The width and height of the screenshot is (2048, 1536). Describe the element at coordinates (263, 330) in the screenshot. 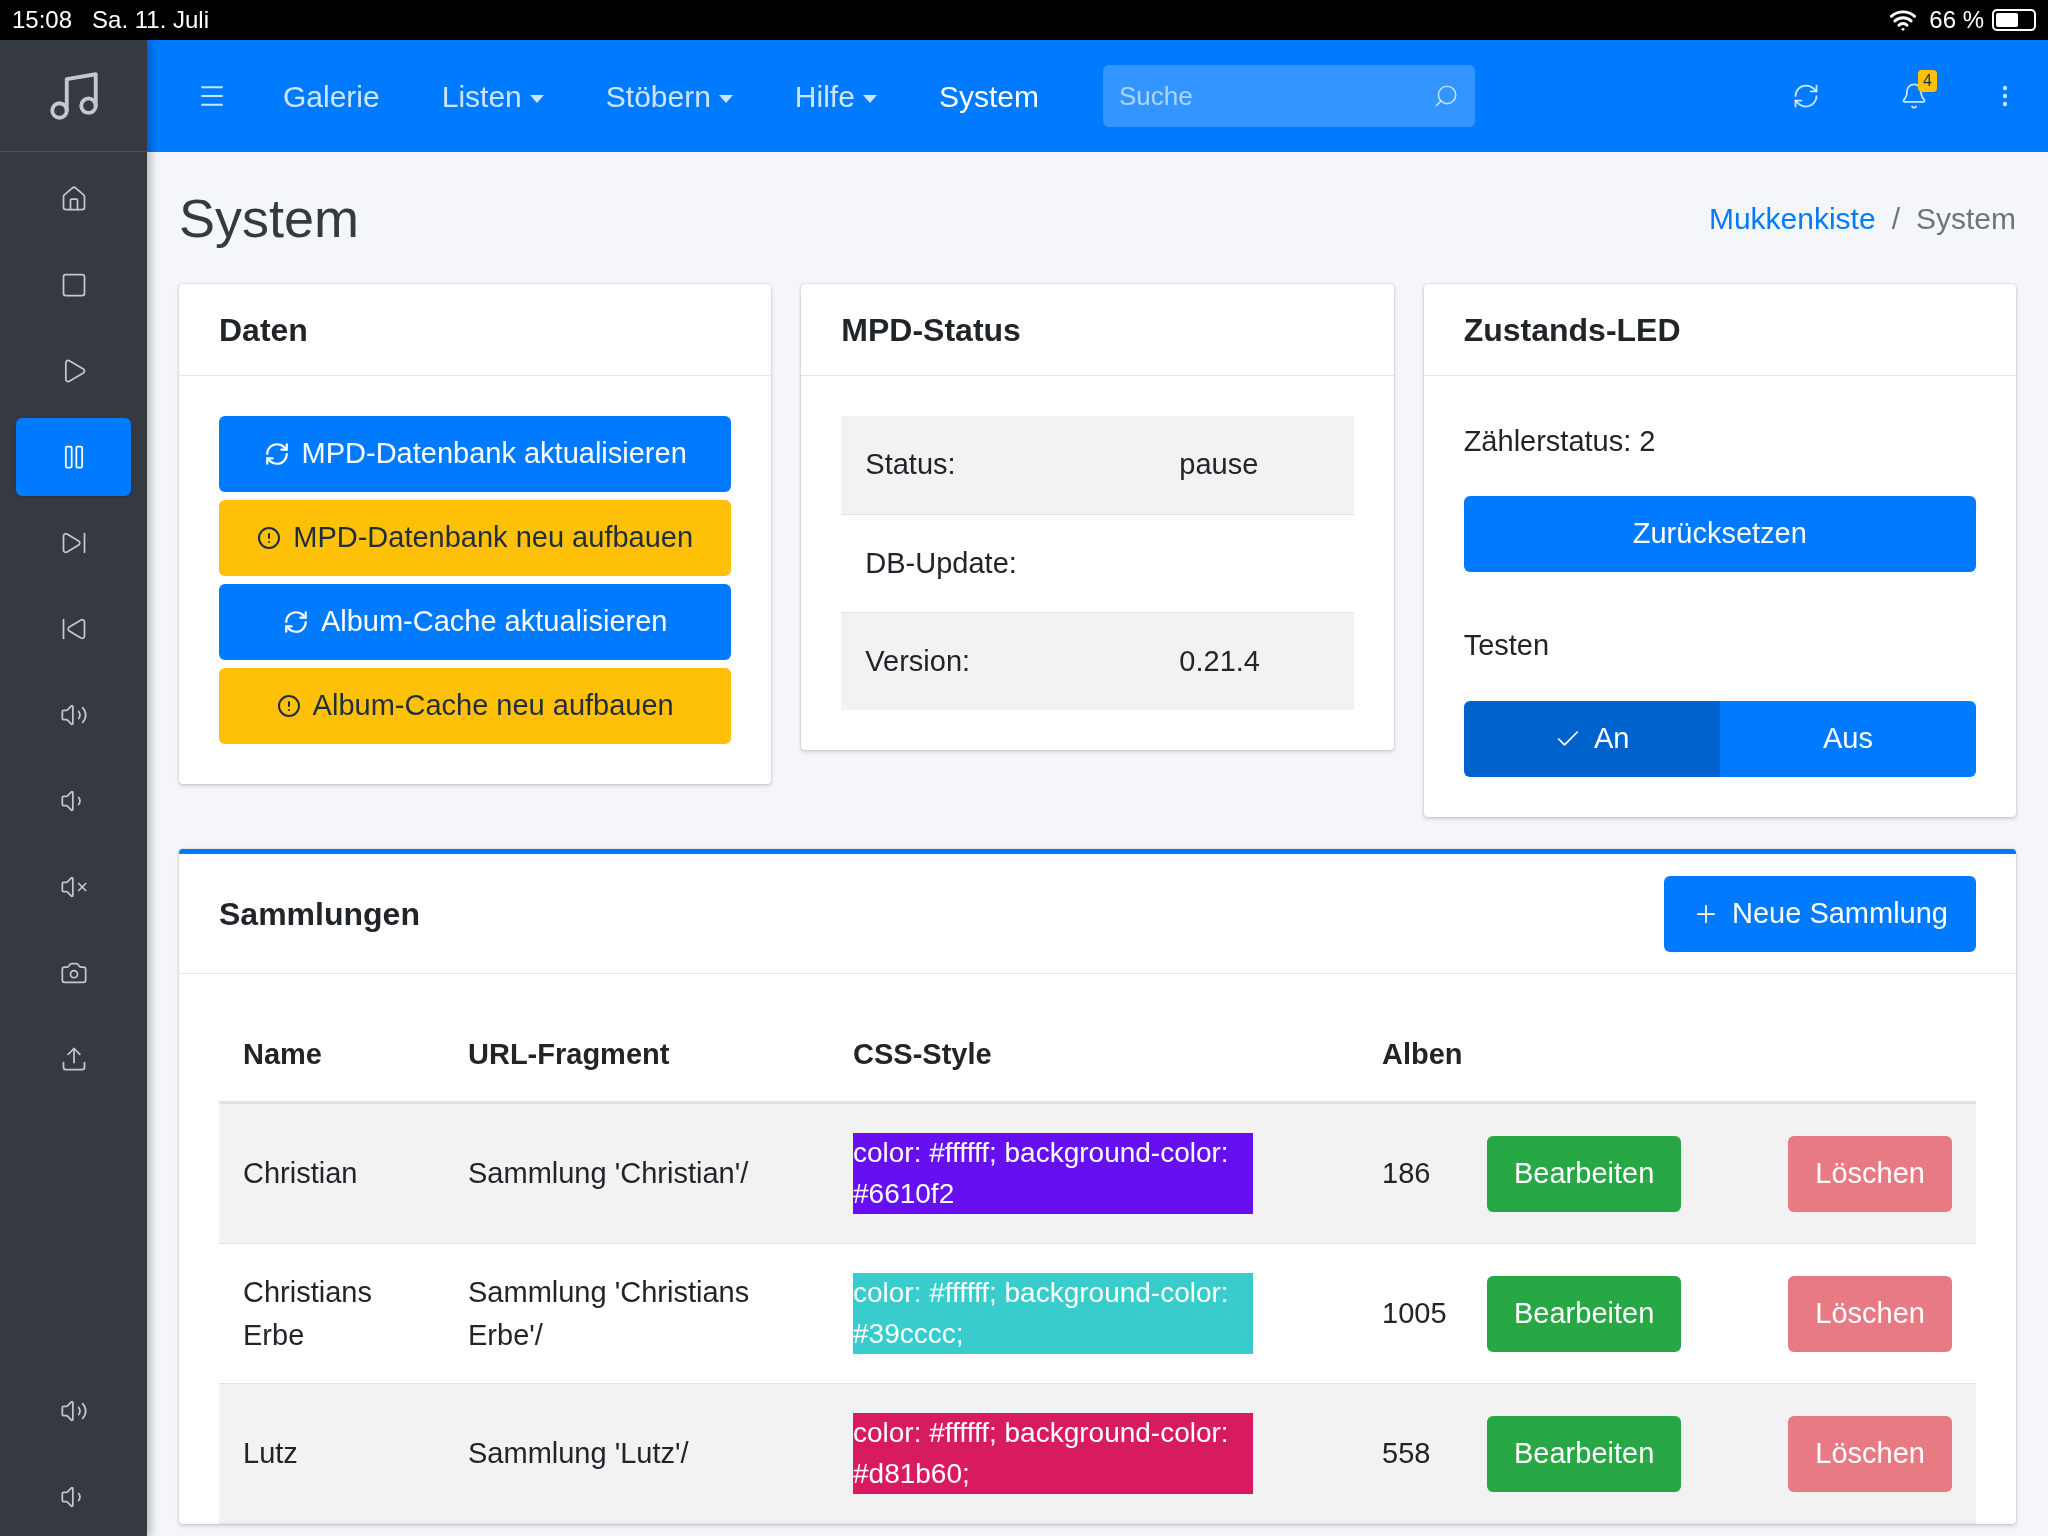

I see `card-title: Daten` at that location.